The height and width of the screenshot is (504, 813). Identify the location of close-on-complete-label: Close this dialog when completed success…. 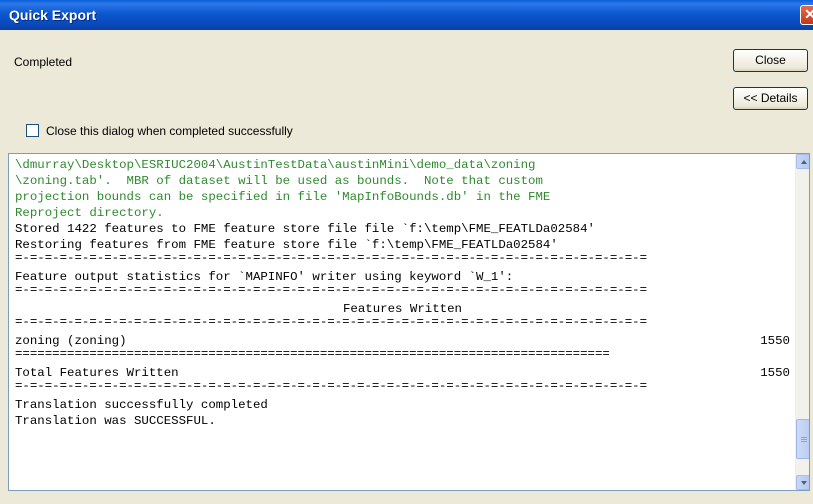
(169, 131).